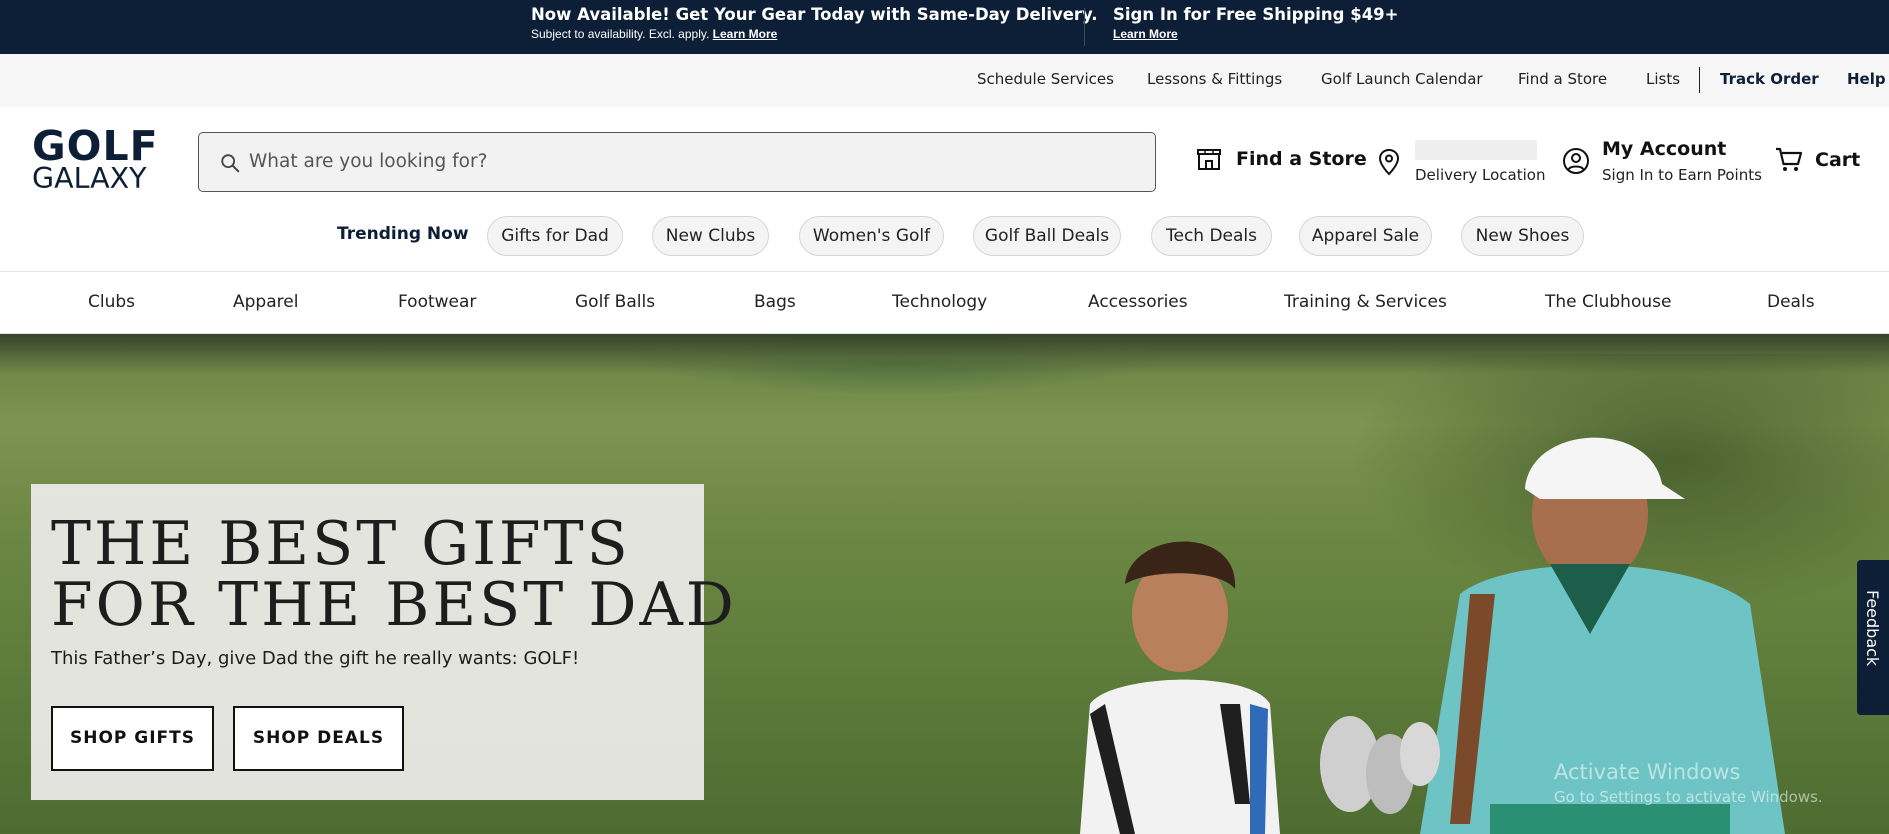  I want to click on category-footwear: Footwear, so click(437, 302).